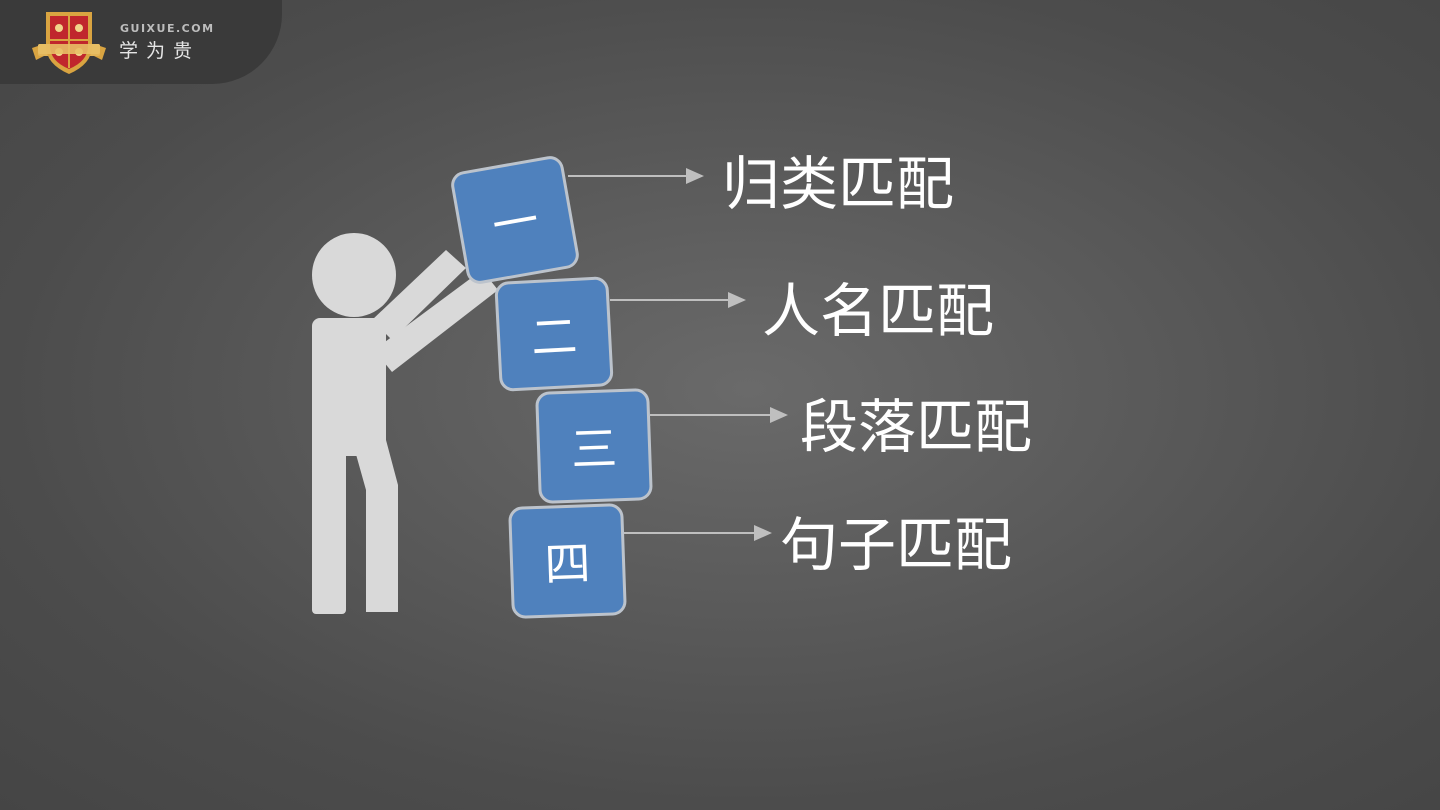 The height and width of the screenshot is (810, 1440). Describe the element at coordinates (878, 311) in the screenshot. I see `label-name-matching: 人名匹配` at that location.